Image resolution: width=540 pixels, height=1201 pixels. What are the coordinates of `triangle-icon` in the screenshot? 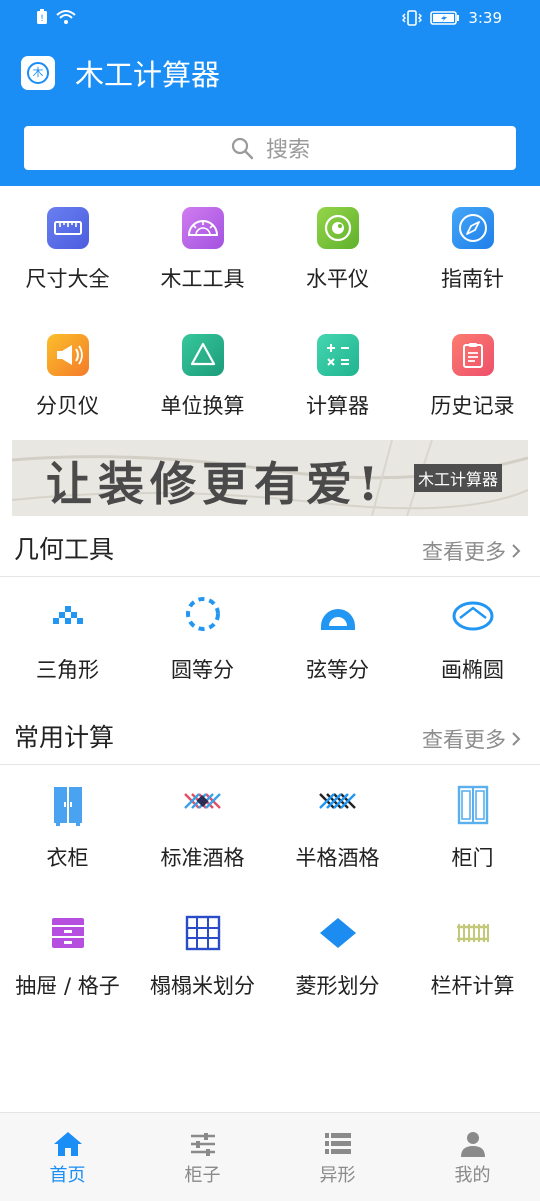 It's located at (68, 618).